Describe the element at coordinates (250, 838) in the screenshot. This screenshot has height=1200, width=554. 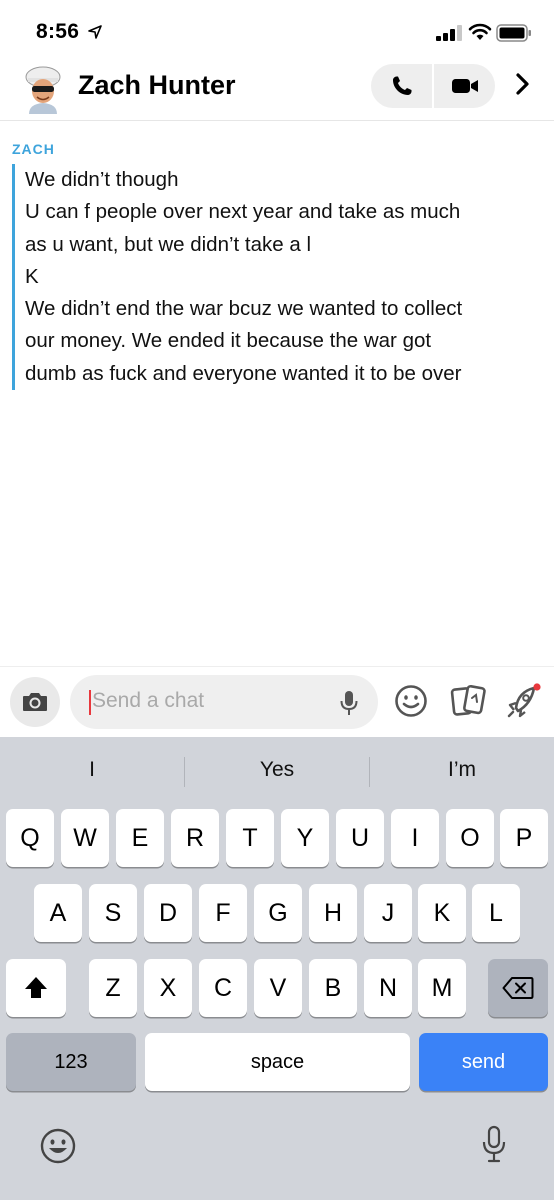
I see `key-t: T` at that location.